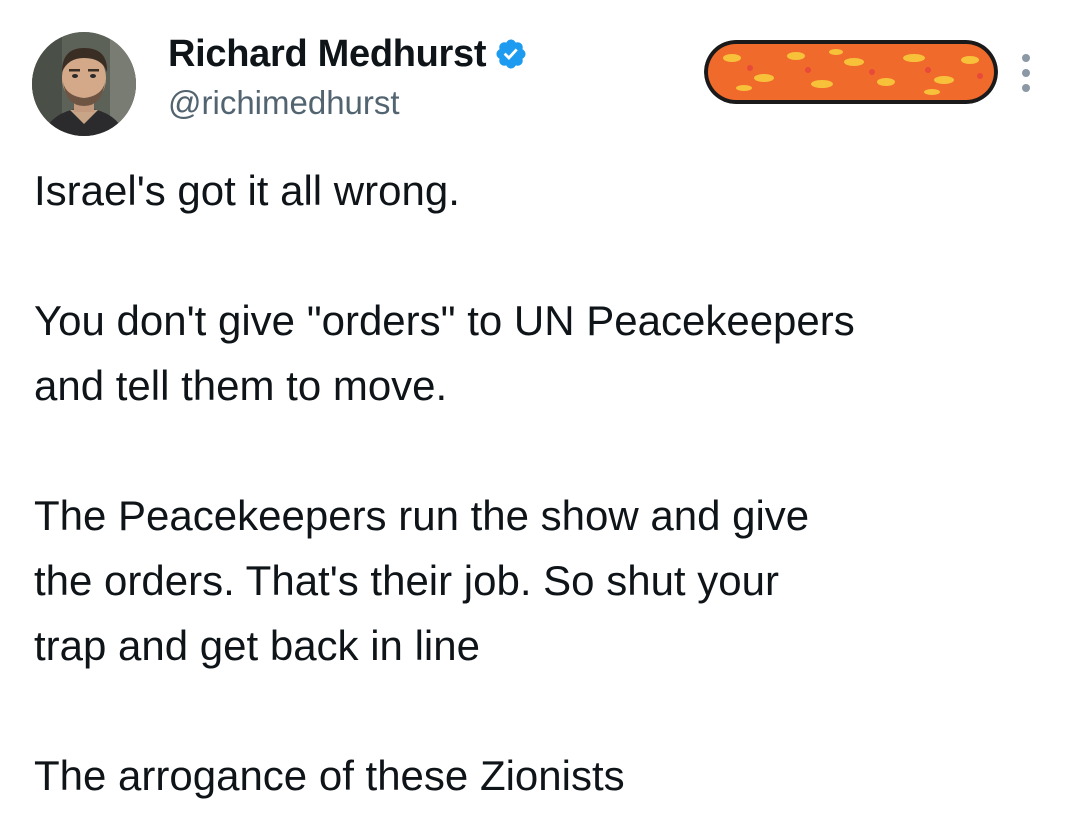  I want to click on redaction-scribble-icon, so click(851, 72).